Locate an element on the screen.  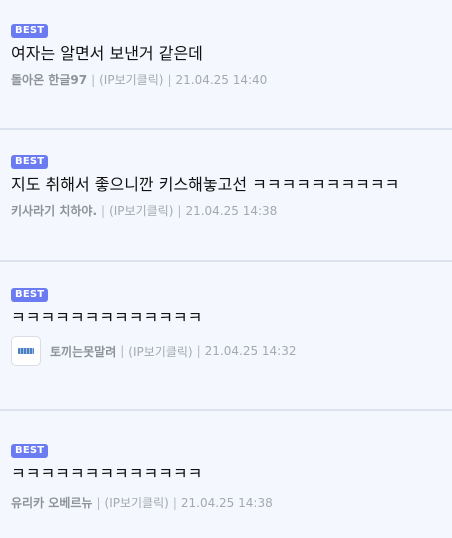
comment-meta: 키사라기 치하야. | (IP보기클릭) | 21.04.25 14:38 is located at coordinates (231, 210).